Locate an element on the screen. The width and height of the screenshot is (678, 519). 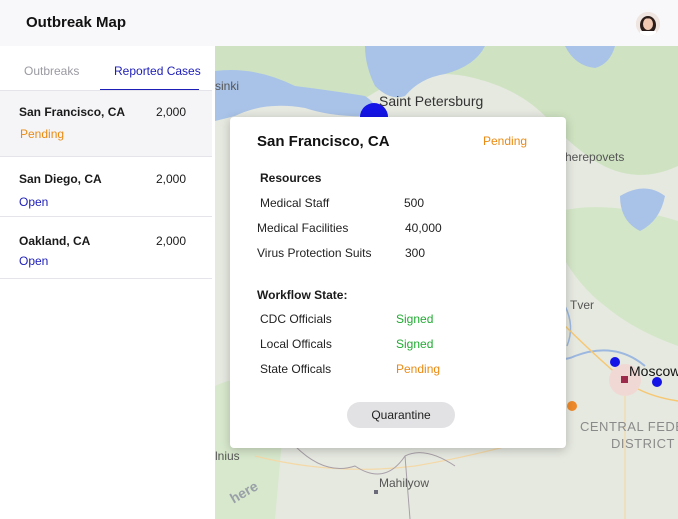
resource-label: Virus Protection Suits is located at coordinates (314, 253).